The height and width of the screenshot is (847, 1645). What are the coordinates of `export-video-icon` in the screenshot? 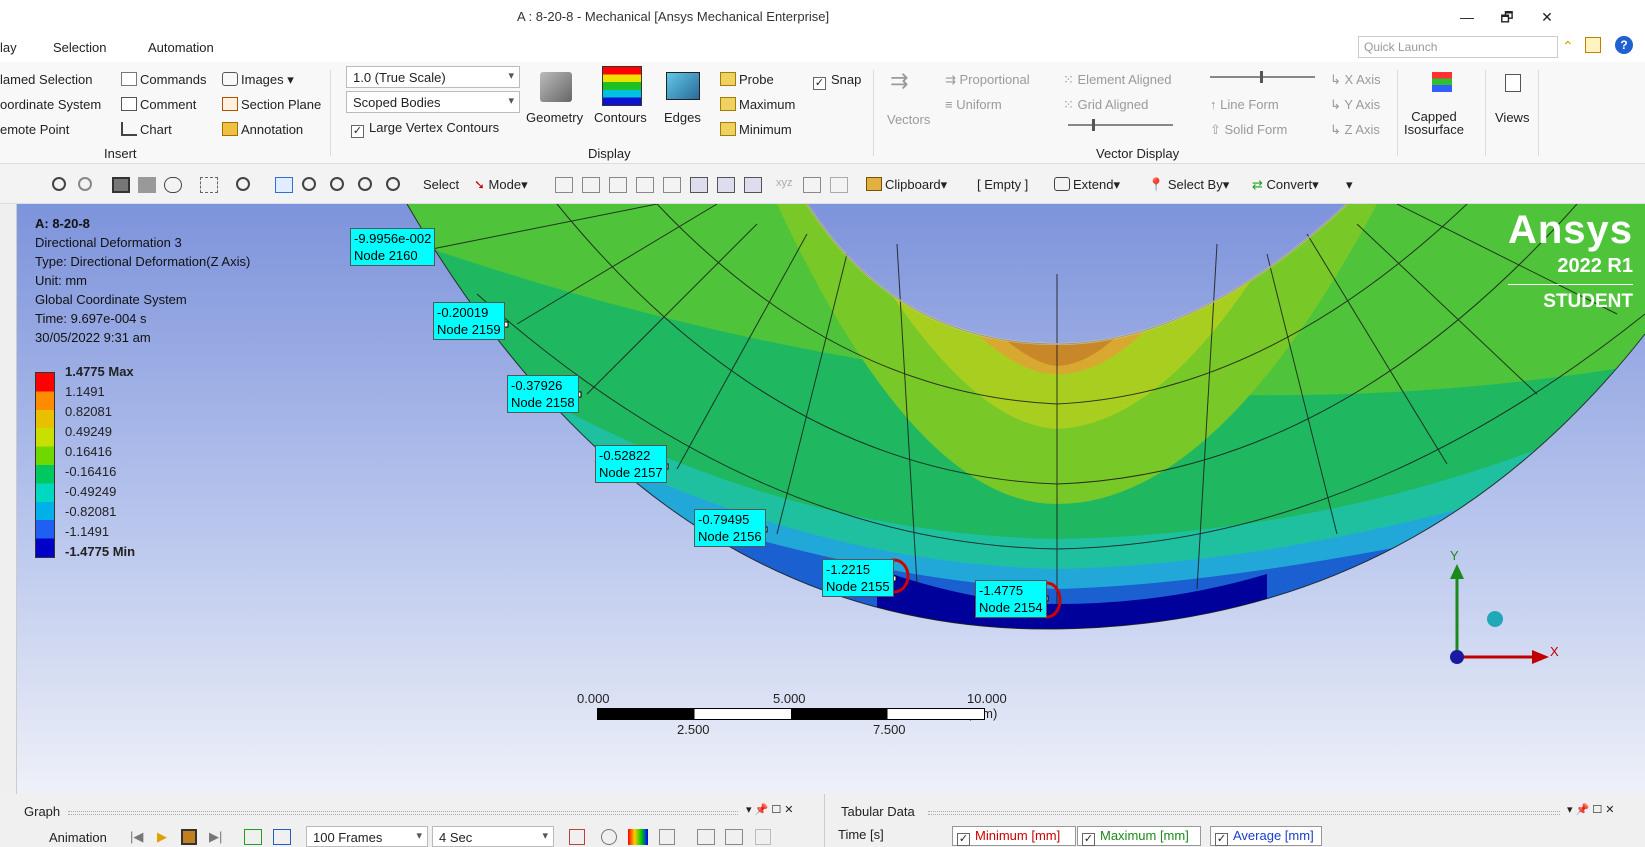 It's located at (577, 837).